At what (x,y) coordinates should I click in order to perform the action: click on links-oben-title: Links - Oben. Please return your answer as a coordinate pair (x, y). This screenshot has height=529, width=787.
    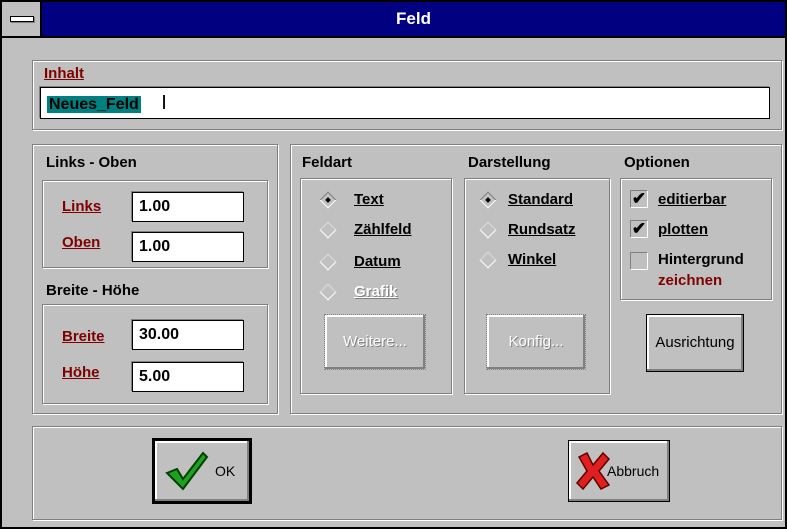
    Looking at the image, I should click on (91, 162).